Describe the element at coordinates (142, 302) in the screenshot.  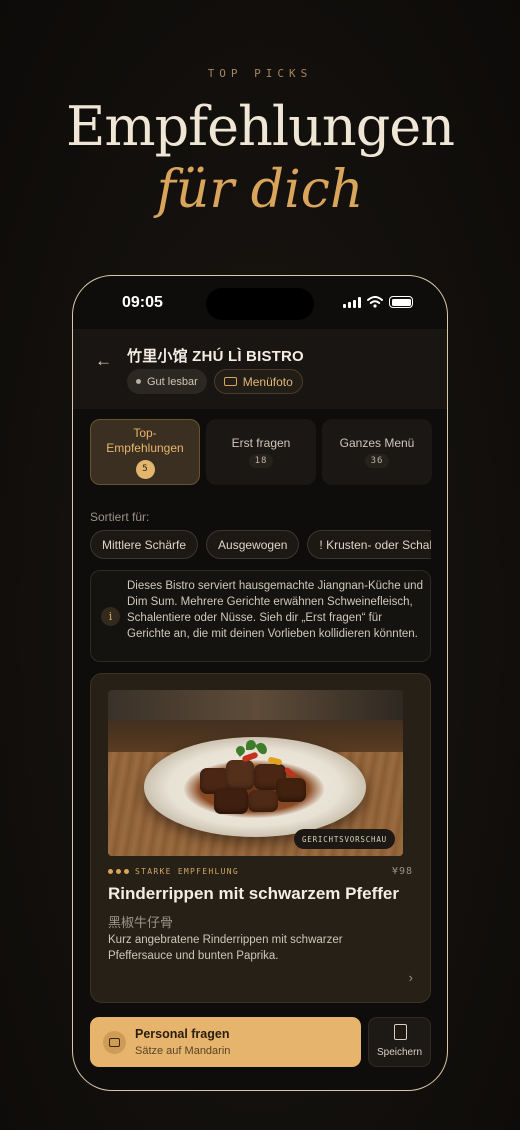
I see `status-time: 09:05` at that location.